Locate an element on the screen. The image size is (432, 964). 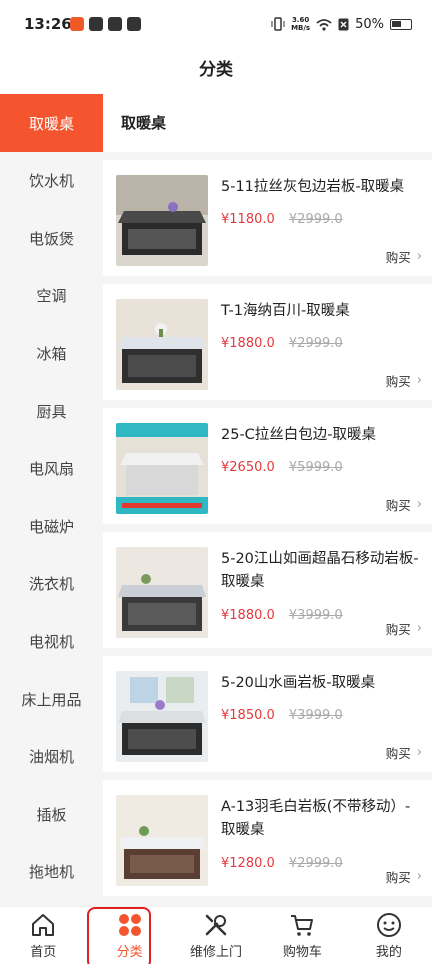
category-icon is located at coordinates (129, 925).